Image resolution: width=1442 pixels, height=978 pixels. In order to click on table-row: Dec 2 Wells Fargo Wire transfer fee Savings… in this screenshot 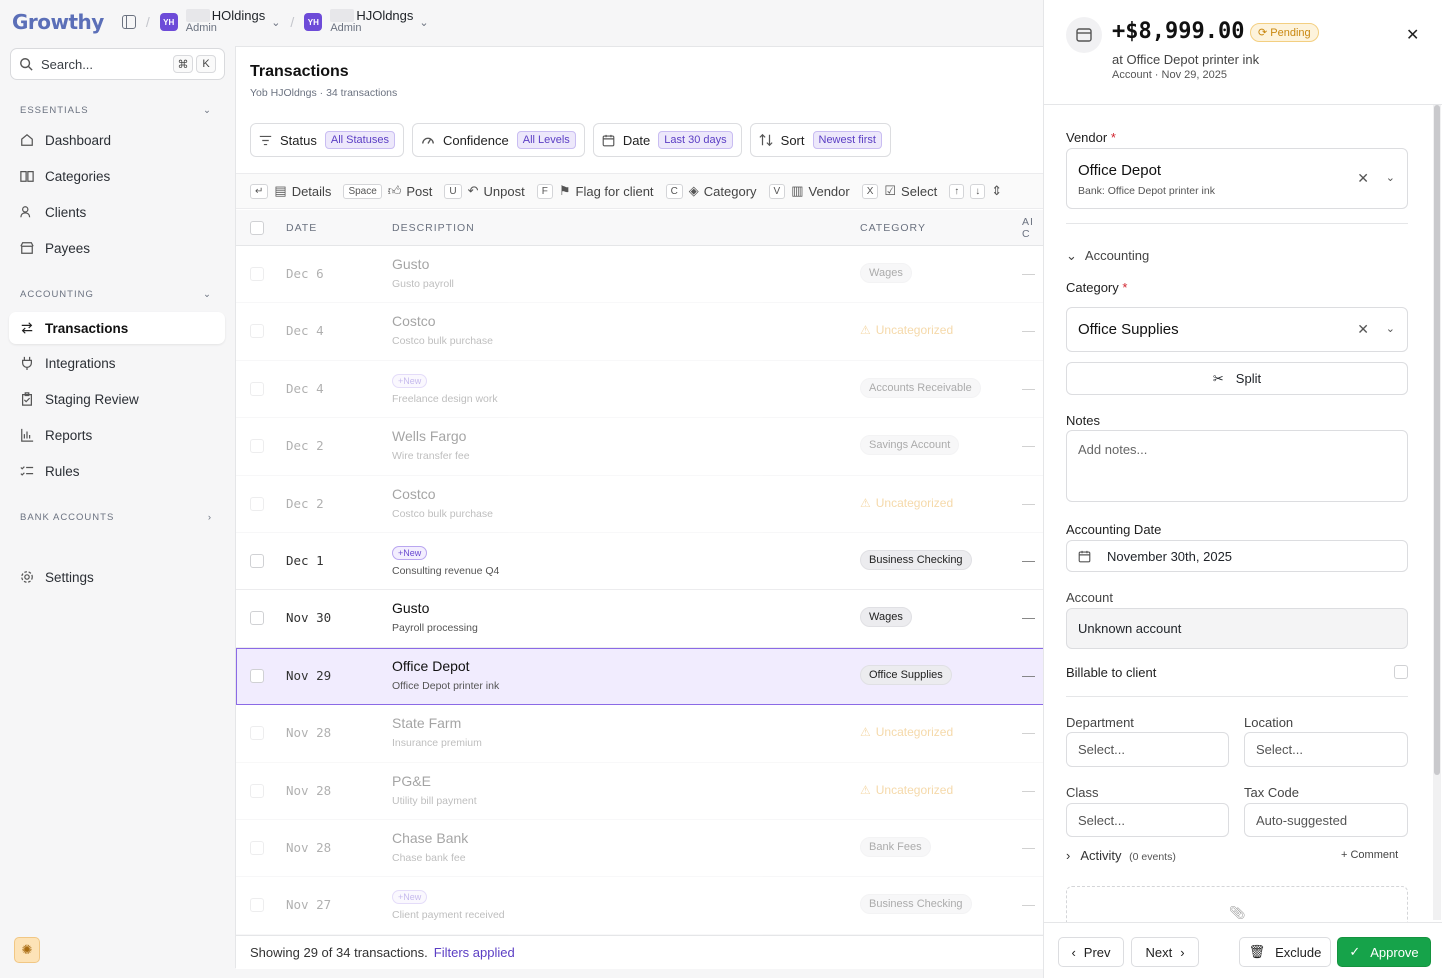, I will do `click(640, 447)`.